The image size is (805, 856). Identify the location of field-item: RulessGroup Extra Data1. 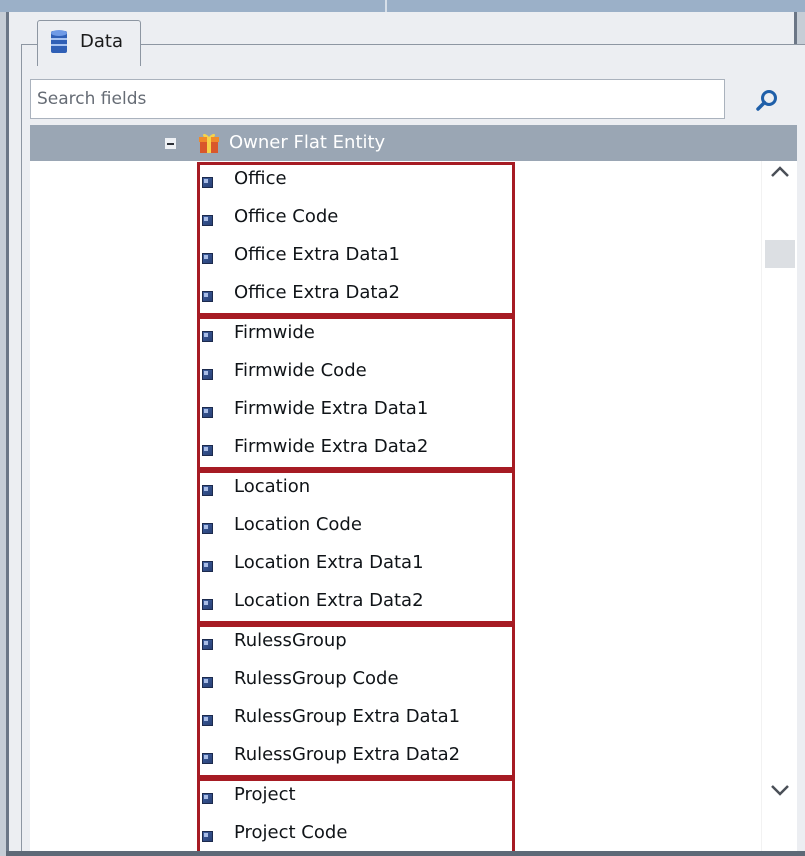
(352, 720).